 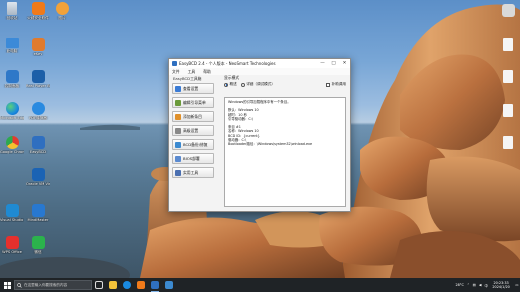 I want to click on desktop-icon-ekey: eKey, so click(x=38, y=47).